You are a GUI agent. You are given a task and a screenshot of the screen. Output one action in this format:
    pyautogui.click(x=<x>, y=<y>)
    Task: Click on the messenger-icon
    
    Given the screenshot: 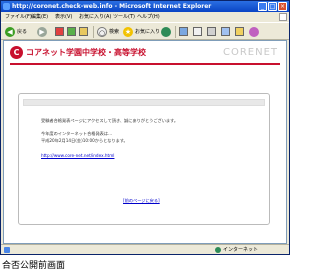 What is the action you would take?
    pyautogui.click(x=254, y=31)
    